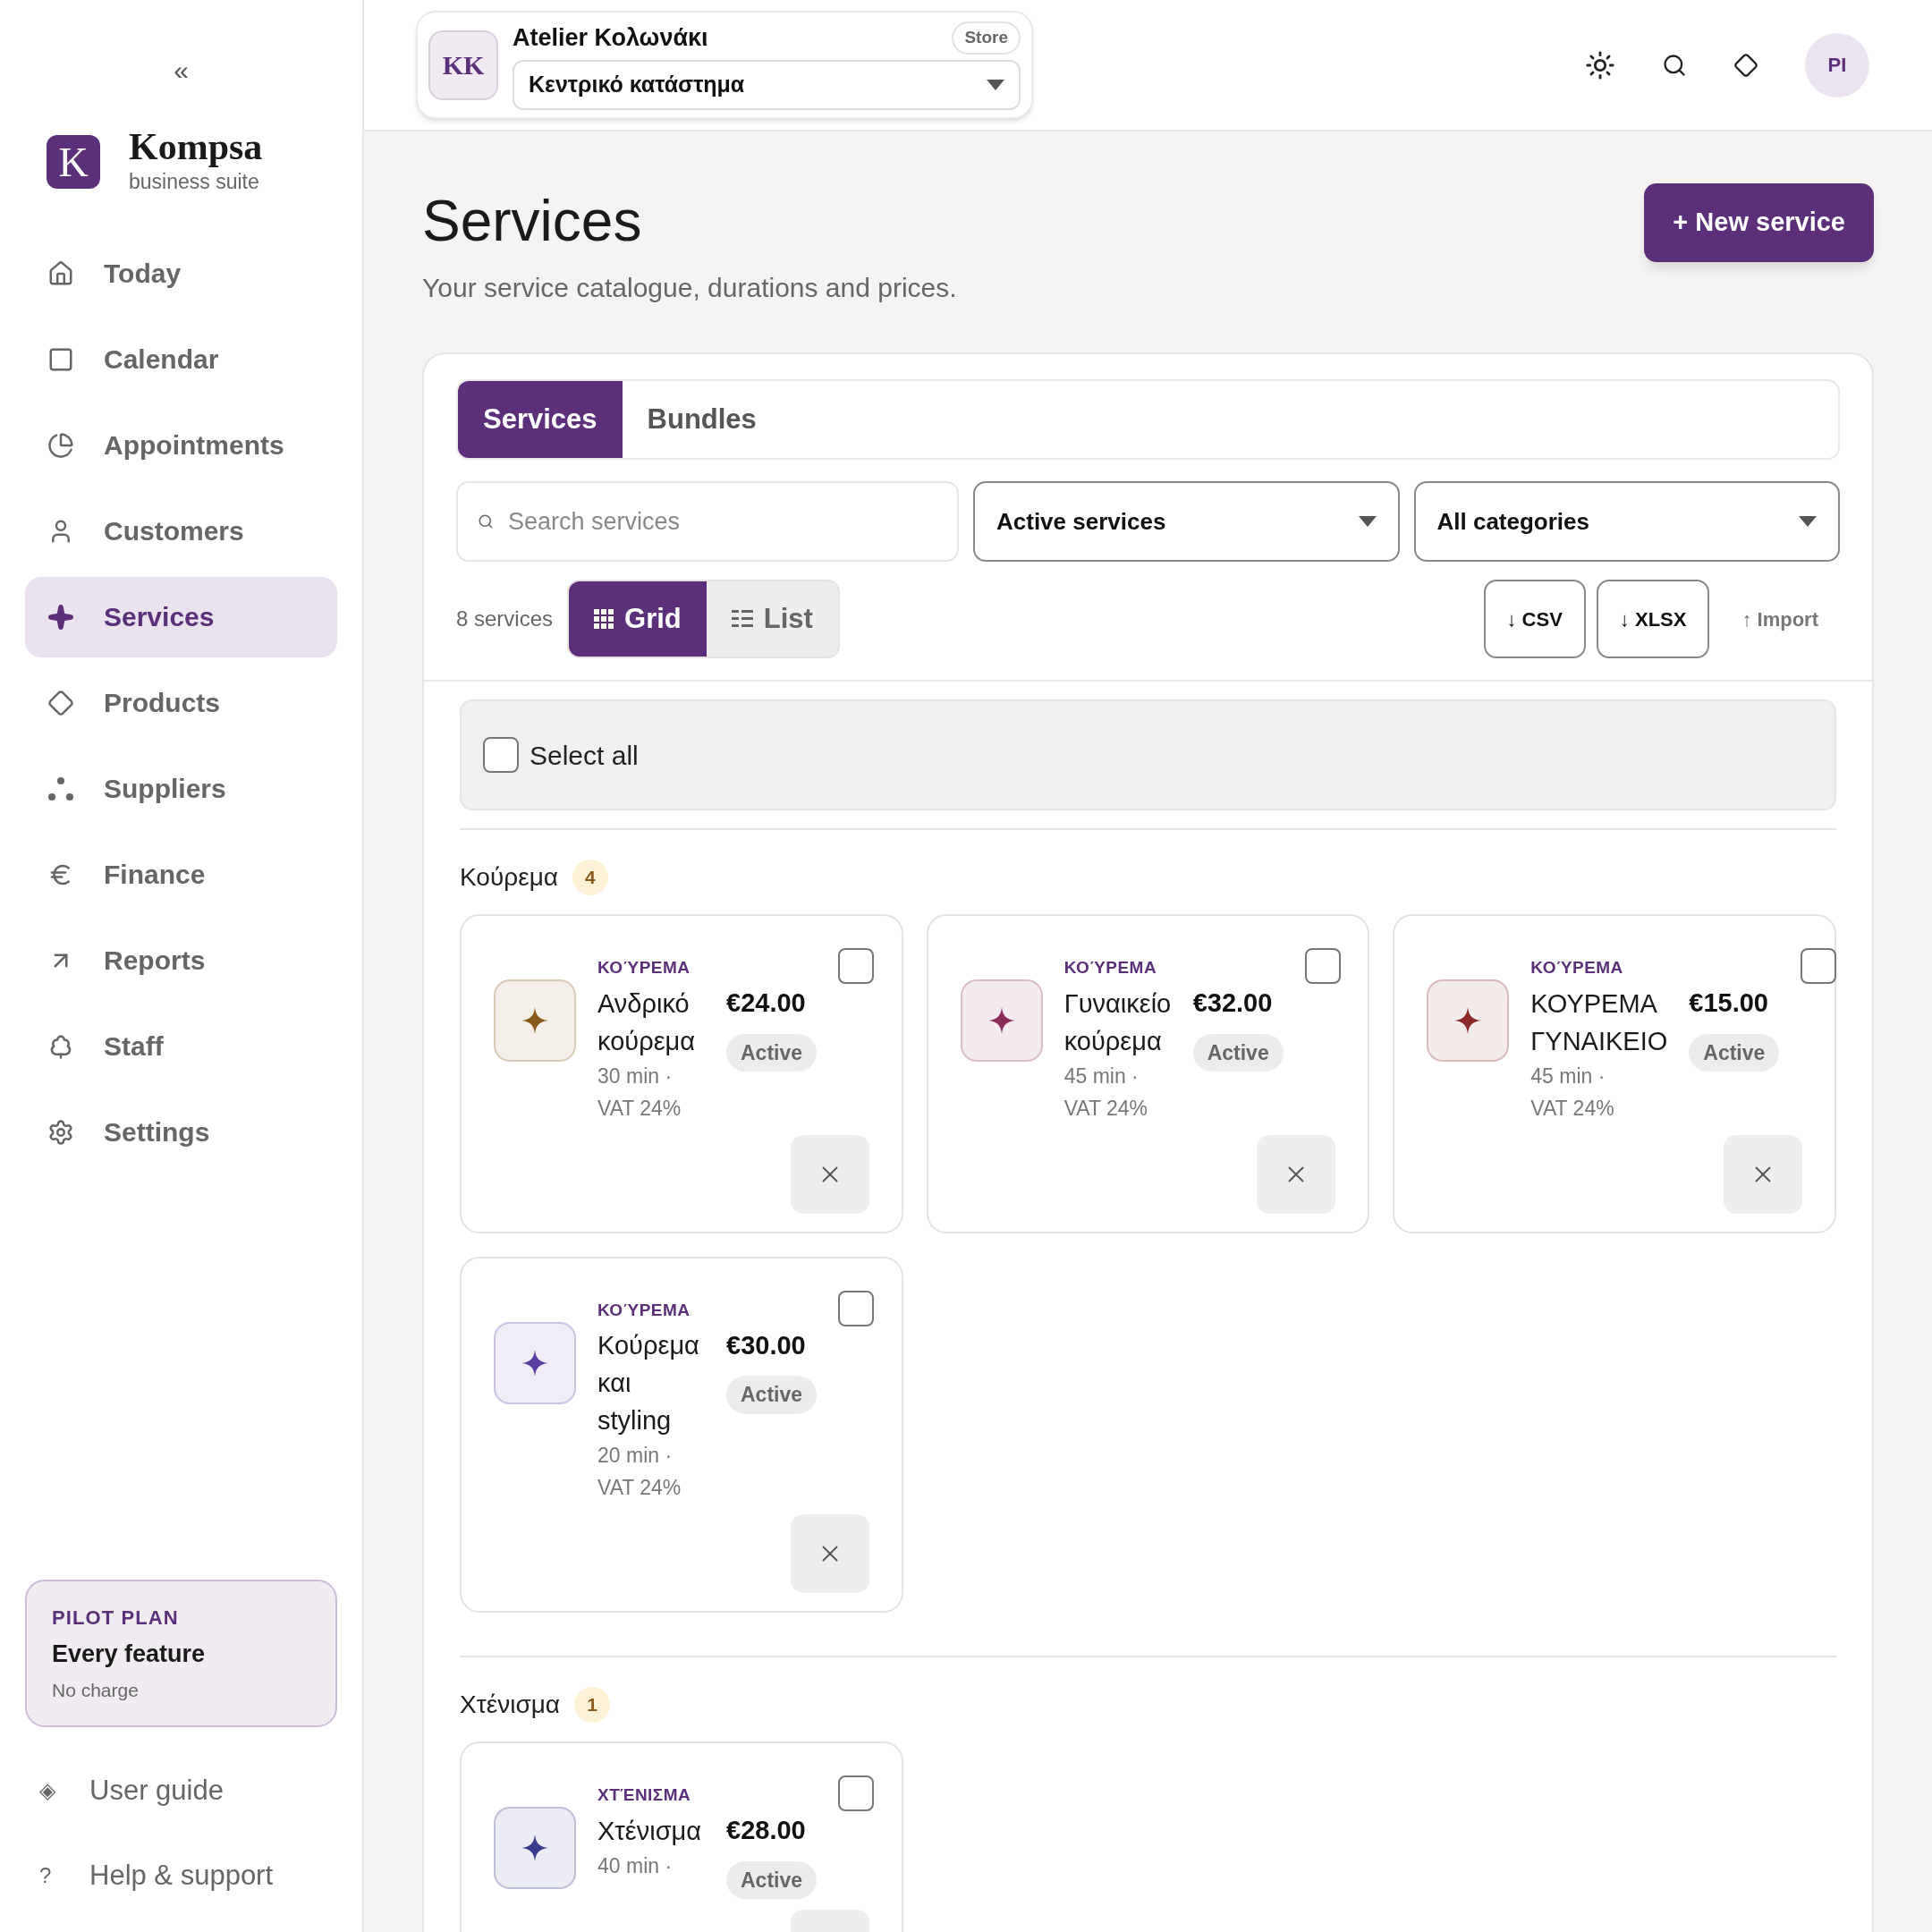 The image size is (1932, 1932). I want to click on new-service-button: + New service, so click(1759, 222).